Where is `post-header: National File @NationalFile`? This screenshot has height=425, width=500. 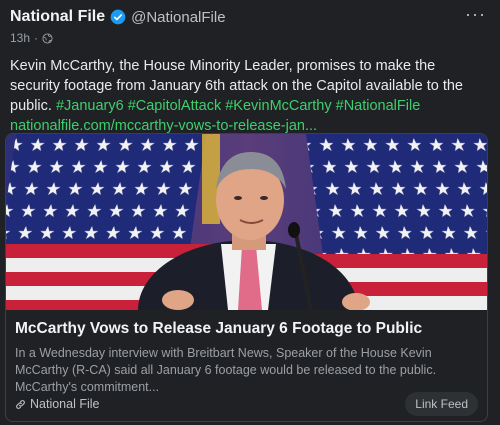
post-header: National File @NationalFile is located at coordinates (250, 17).